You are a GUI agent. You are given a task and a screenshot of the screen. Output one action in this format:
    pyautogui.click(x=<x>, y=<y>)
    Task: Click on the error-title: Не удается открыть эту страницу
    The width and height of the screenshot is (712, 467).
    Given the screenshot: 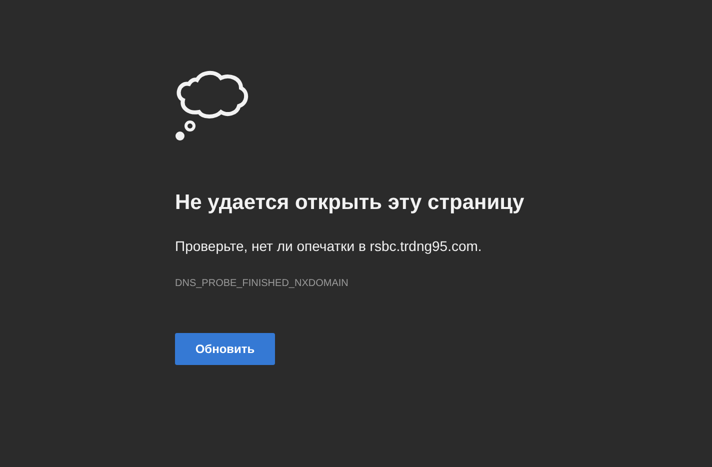 What is the action you would take?
    pyautogui.click(x=349, y=203)
    